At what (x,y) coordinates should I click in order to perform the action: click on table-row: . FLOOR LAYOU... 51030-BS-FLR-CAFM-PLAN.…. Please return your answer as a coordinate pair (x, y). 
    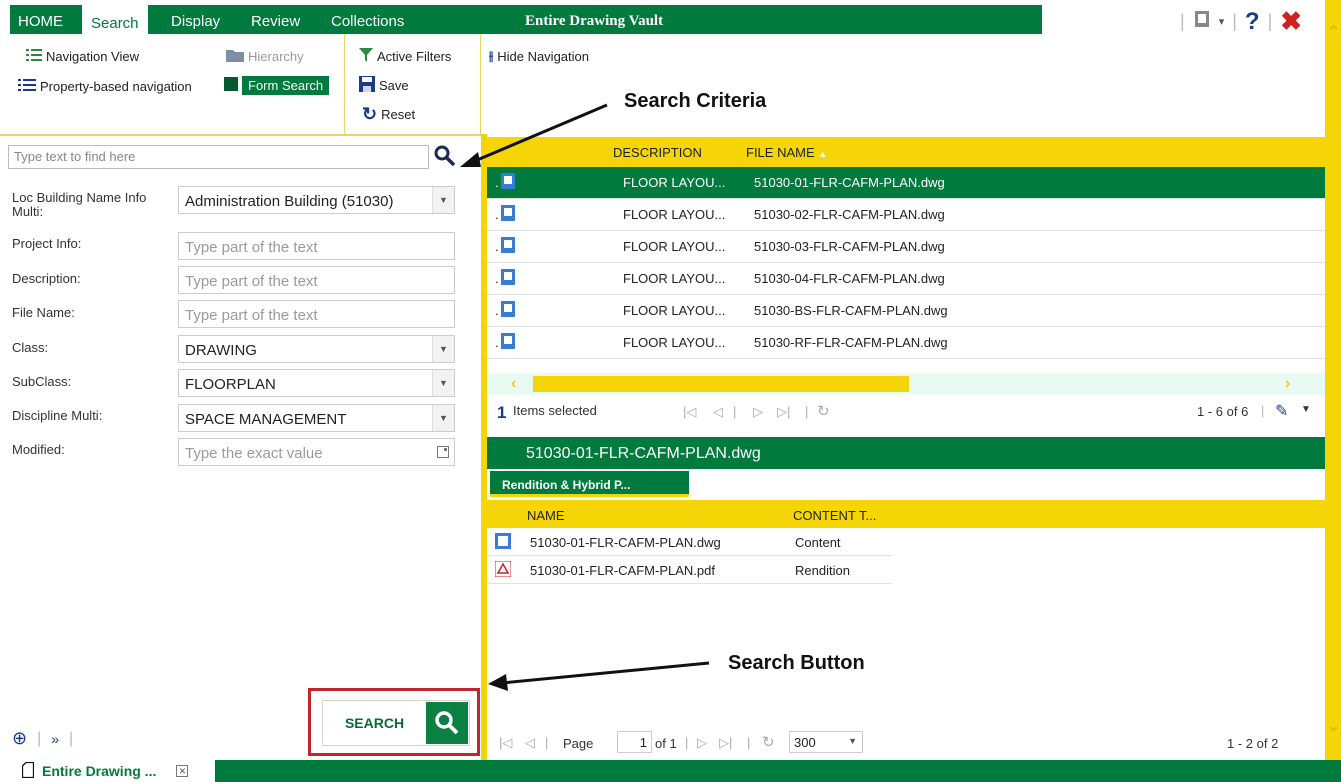
    Looking at the image, I should click on (906, 311).